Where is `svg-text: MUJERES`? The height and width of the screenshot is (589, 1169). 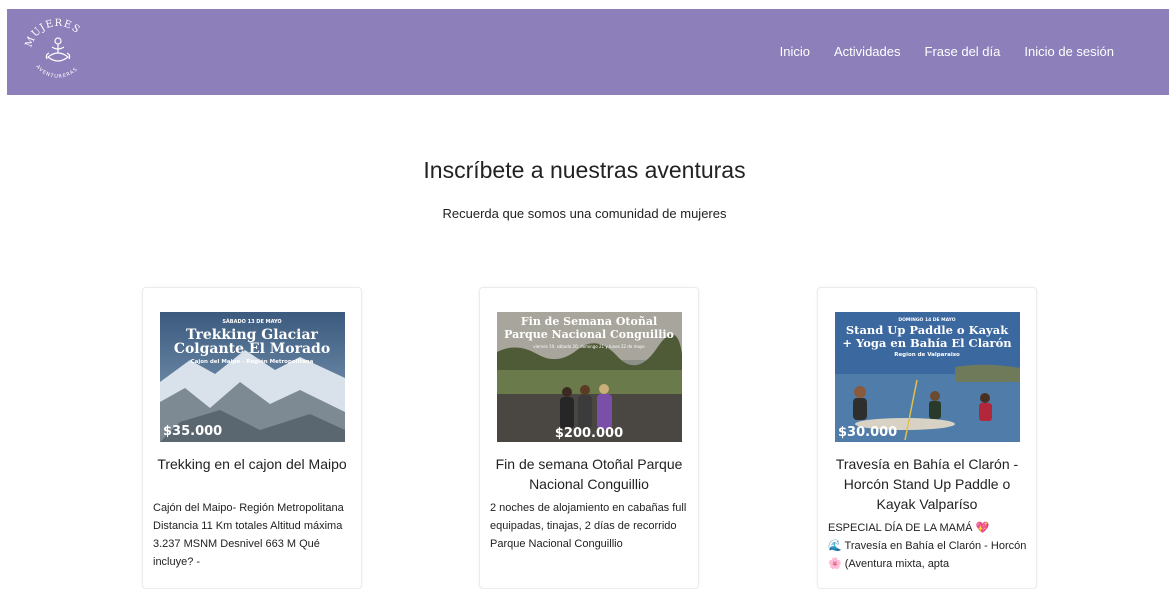
svg-text: MUJERES is located at coordinates (53, 33).